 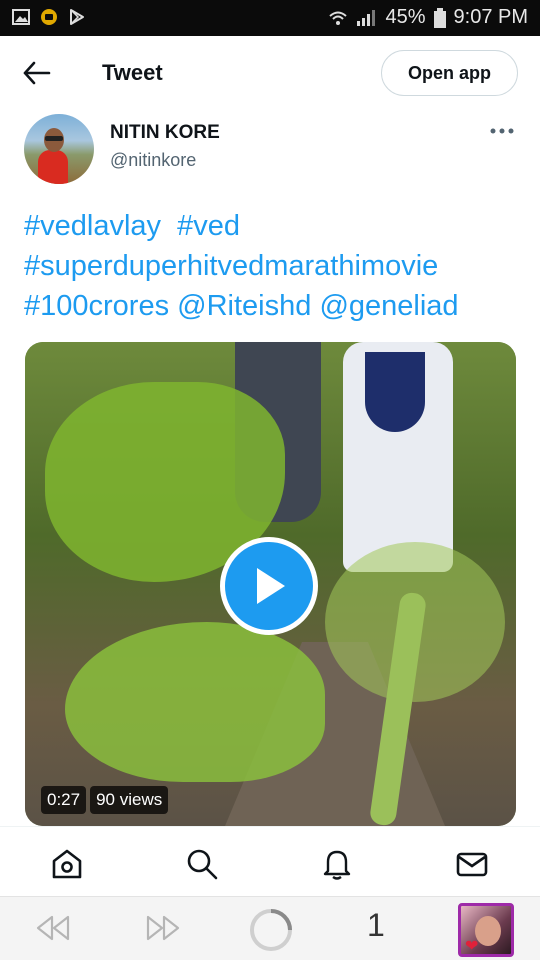 What do you see at coordinates (59, 149) in the screenshot?
I see `avatar` at bounding box center [59, 149].